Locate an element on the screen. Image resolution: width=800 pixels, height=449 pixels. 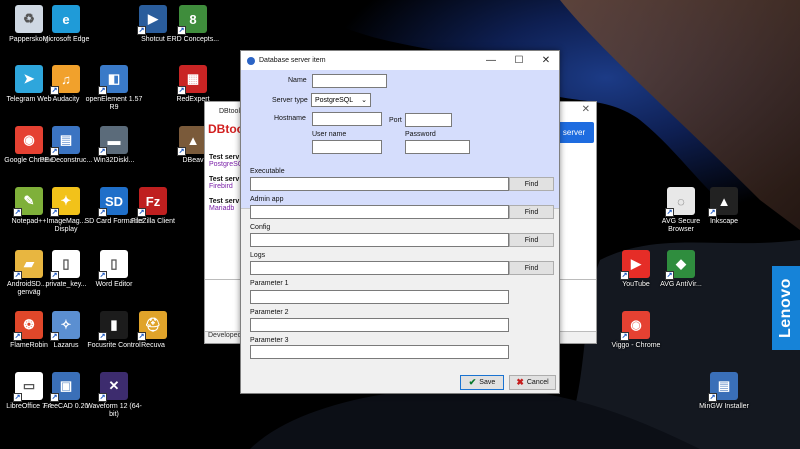
pe-deconstructor-icon: ▤ ↗ is located at coordinates (65, 141).